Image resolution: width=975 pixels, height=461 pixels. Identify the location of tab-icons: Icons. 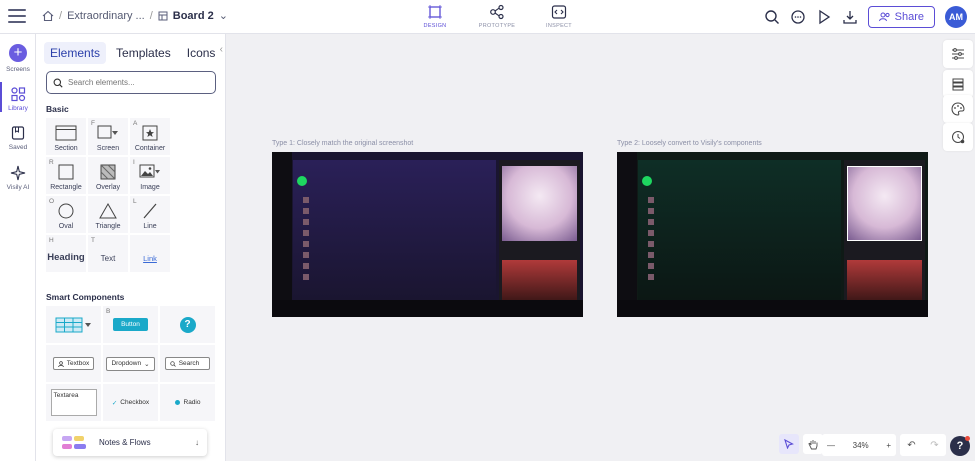
(201, 53).